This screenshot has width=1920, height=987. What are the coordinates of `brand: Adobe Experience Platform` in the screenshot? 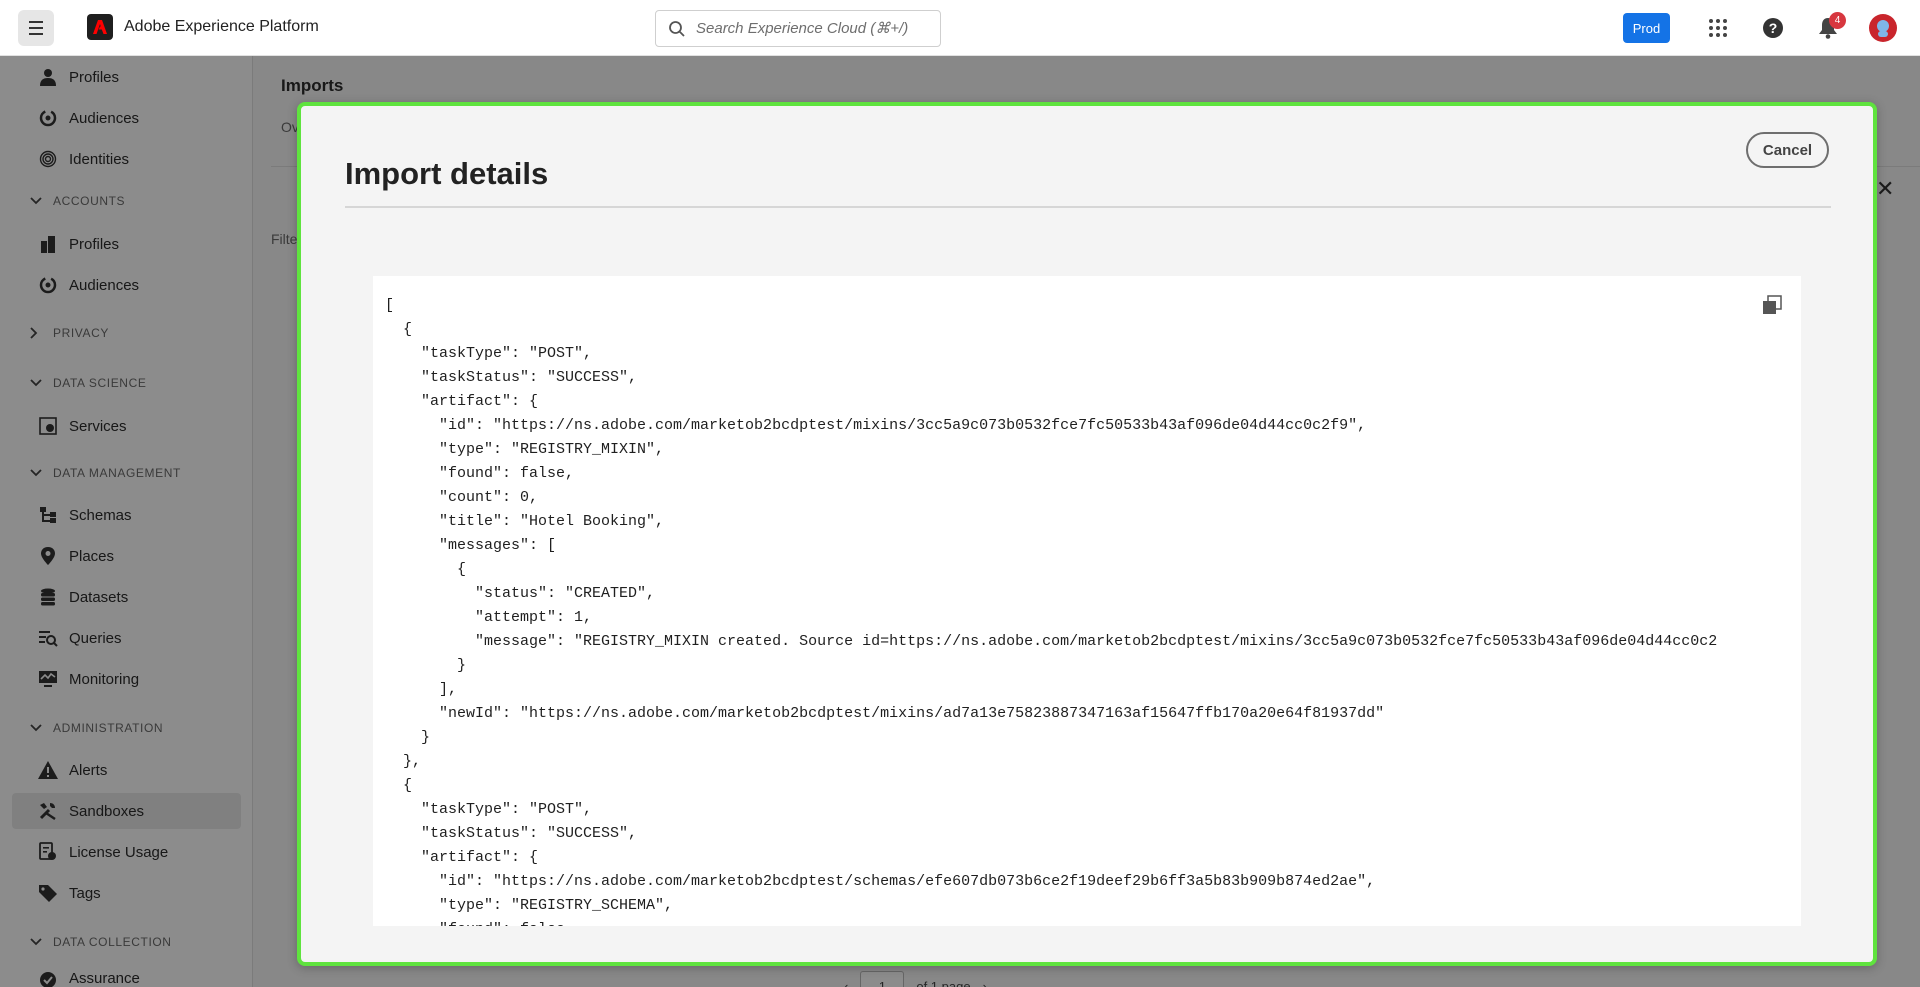 It's located at (203, 27).